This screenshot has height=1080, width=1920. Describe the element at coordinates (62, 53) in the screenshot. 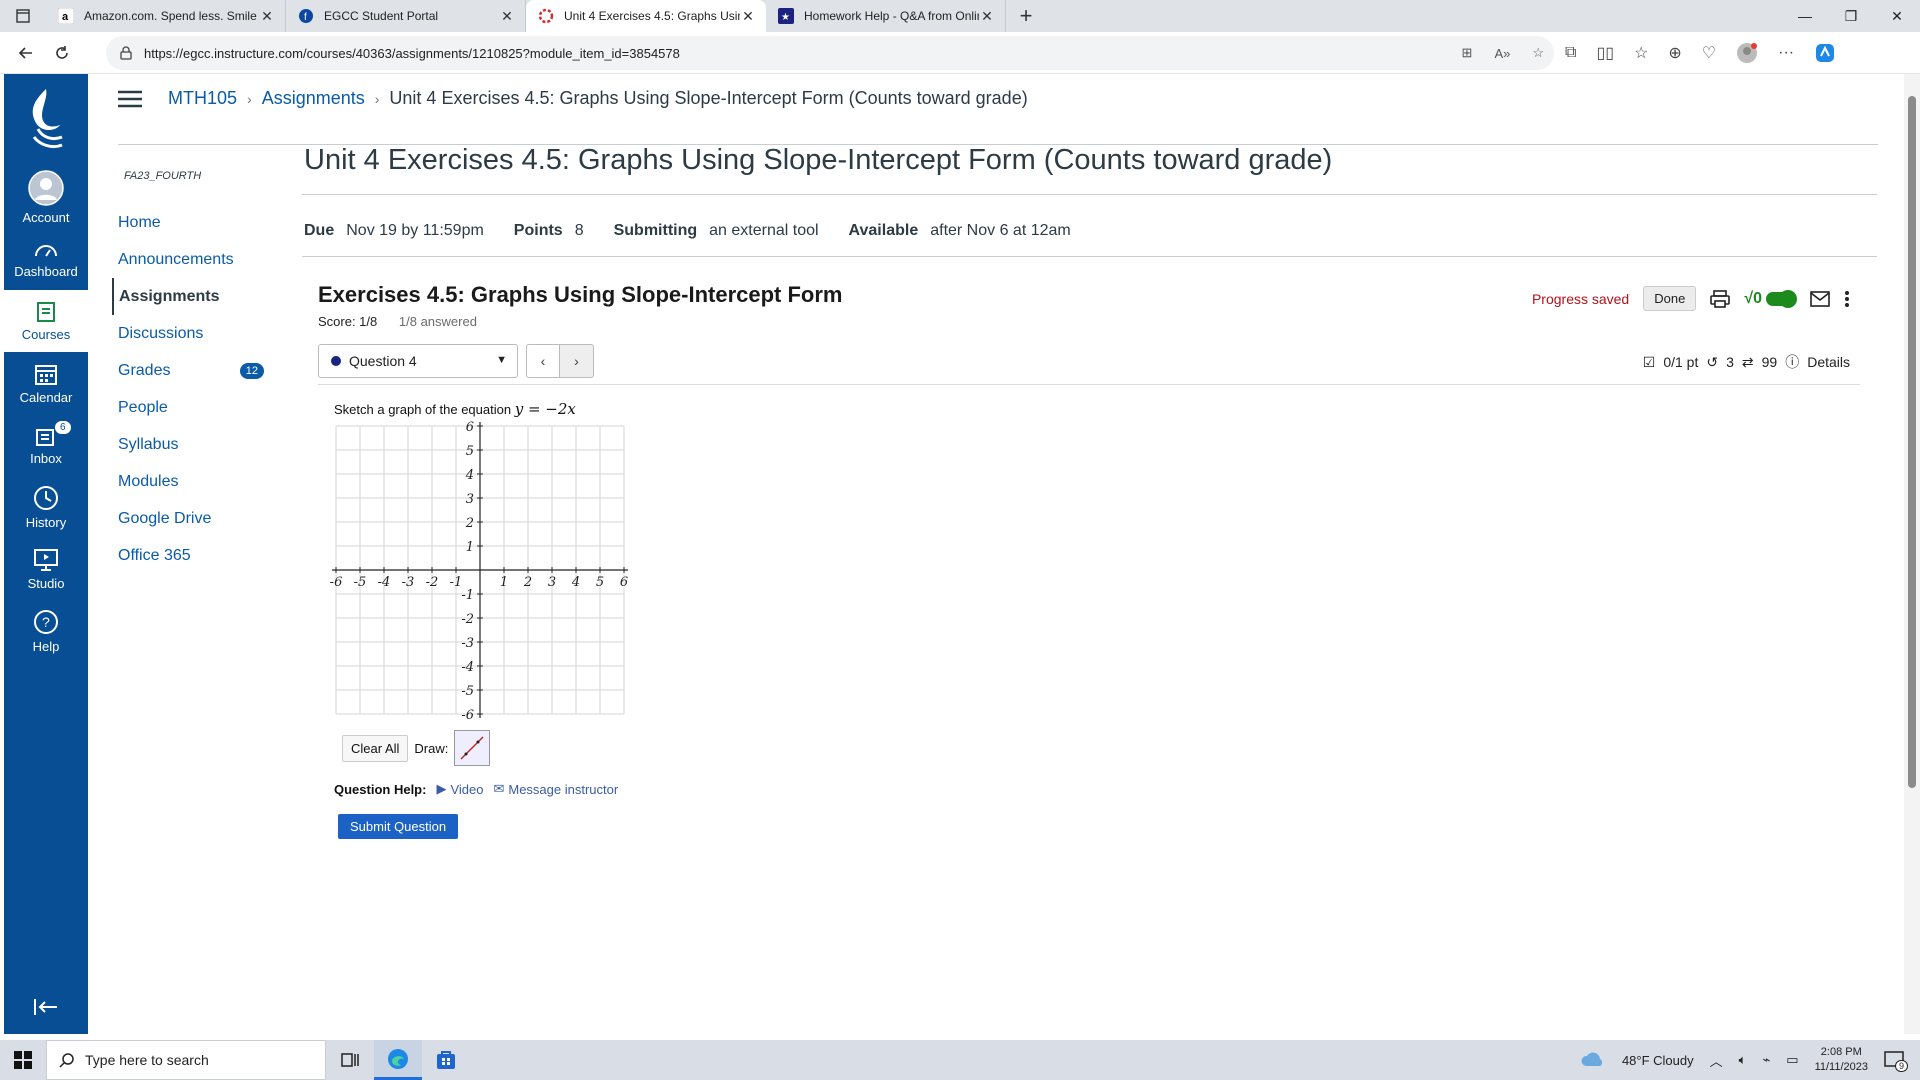

I see `refresh-icon` at that location.